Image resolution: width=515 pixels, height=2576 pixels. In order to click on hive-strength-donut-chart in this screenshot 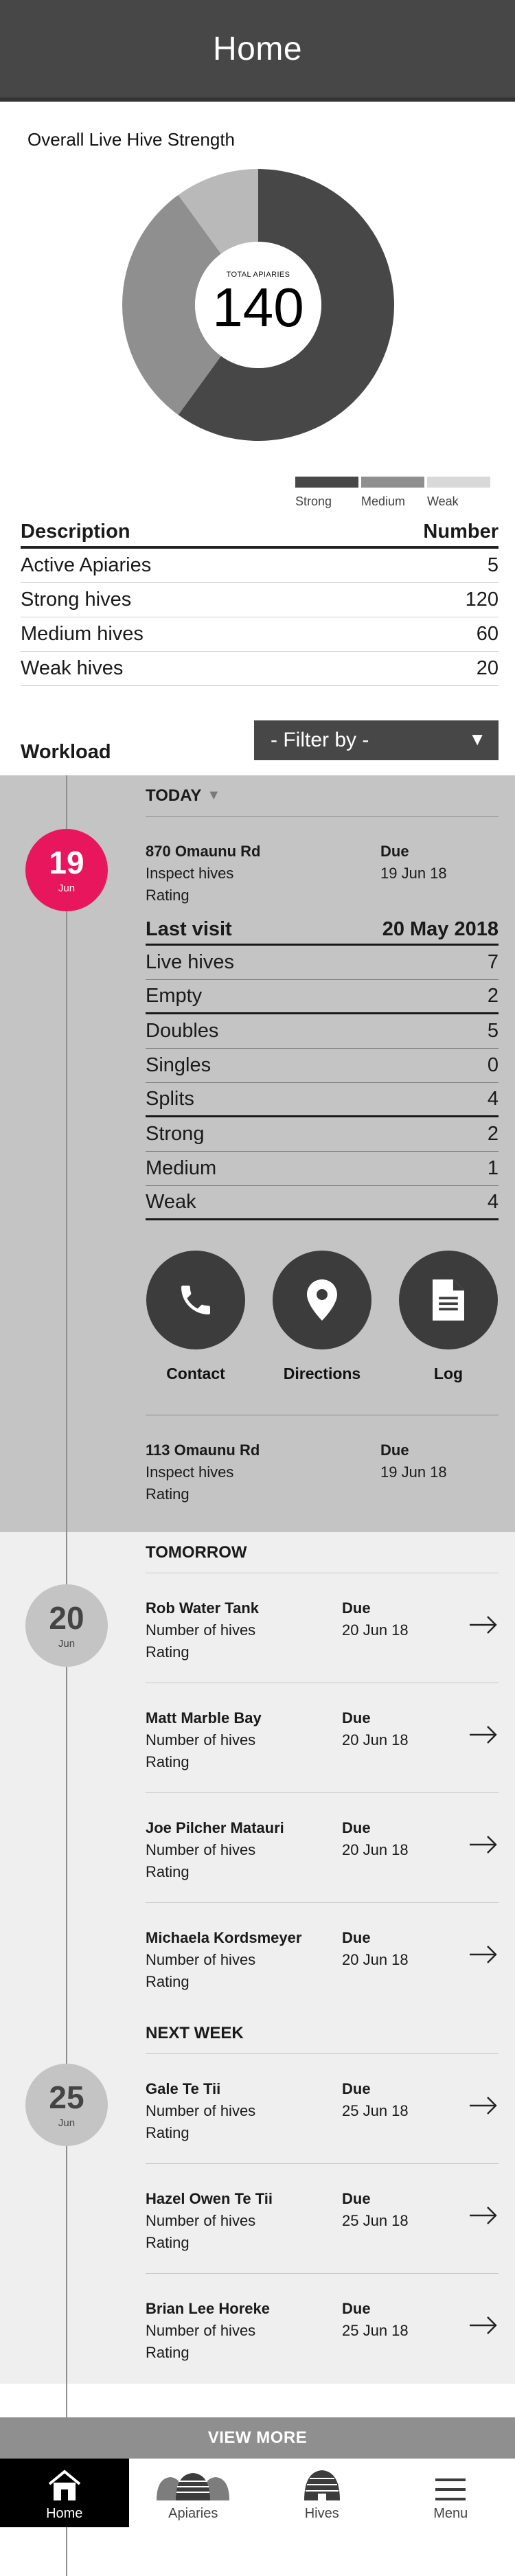, I will do `click(258, 305)`.